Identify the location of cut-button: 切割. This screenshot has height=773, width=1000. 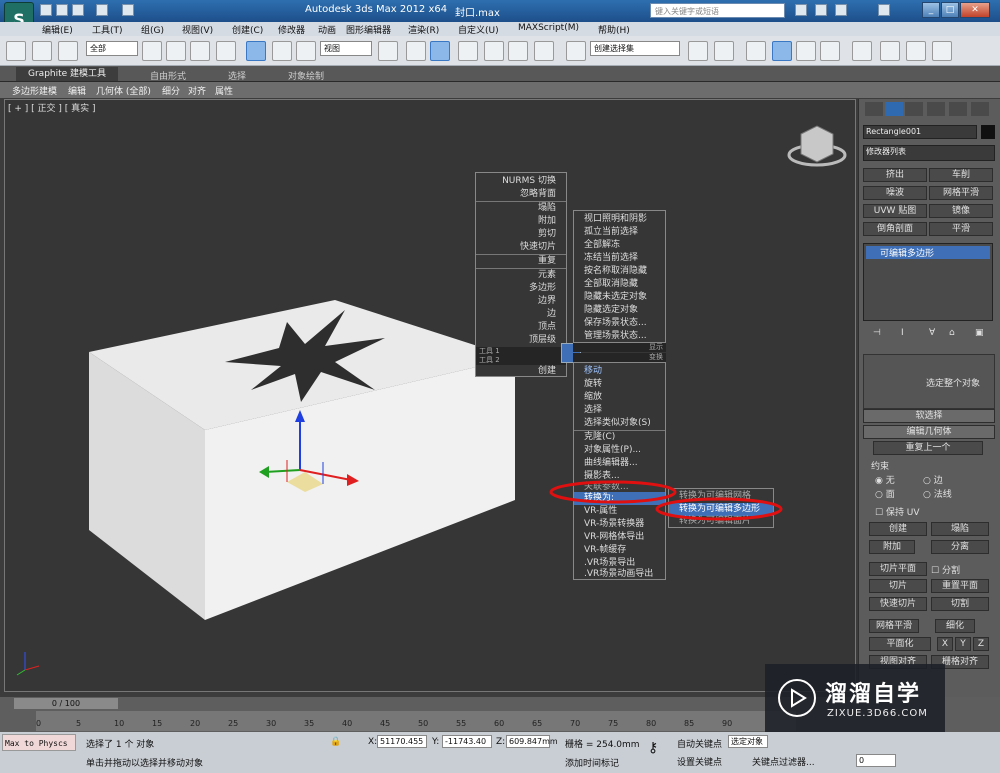
(960, 604).